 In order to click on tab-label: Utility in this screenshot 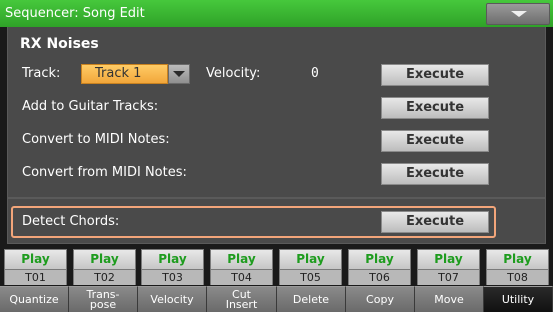, I will do `click(518, 299)`.